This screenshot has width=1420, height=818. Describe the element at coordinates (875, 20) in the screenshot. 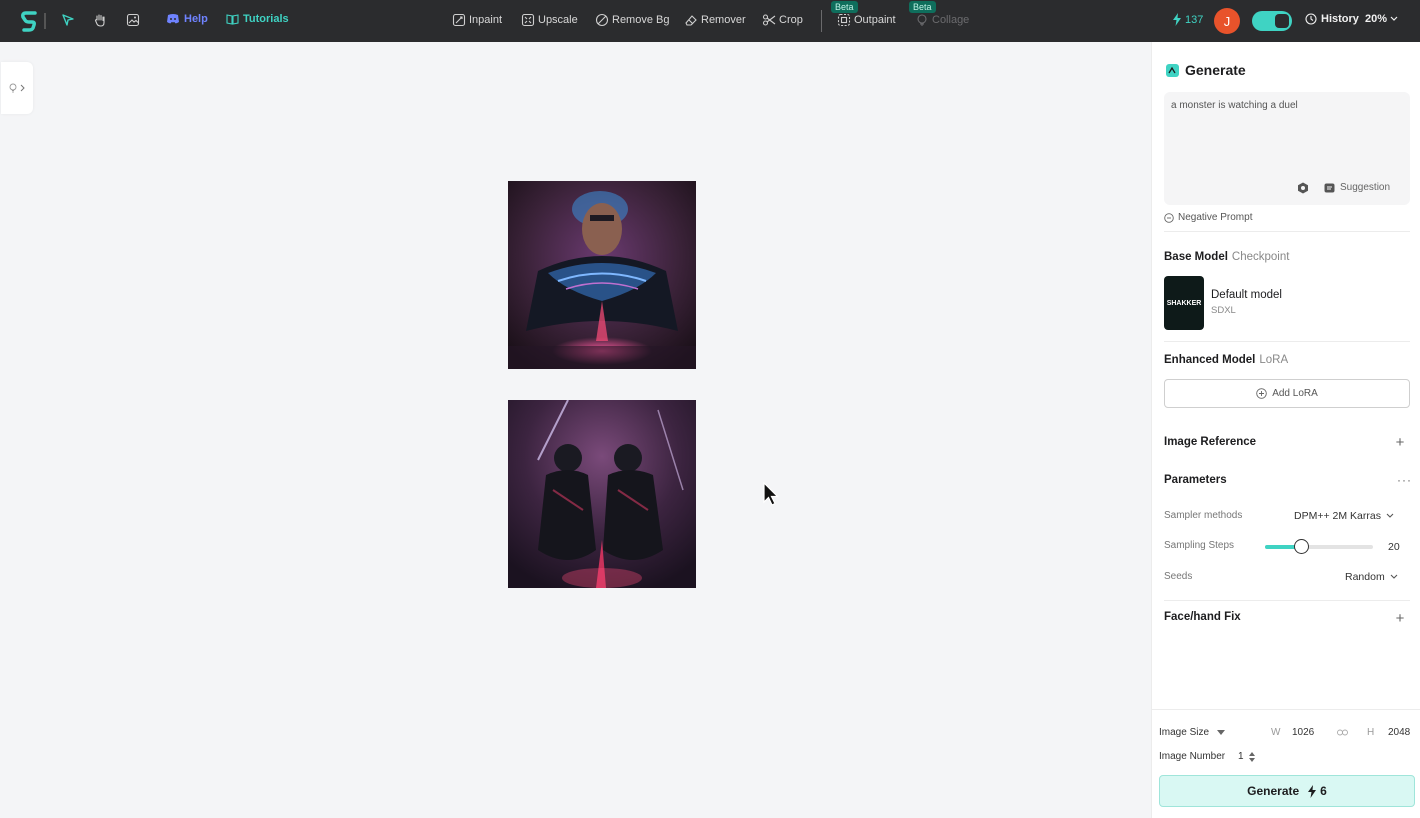

I see `outpaint-label: Outpaint` at that location.